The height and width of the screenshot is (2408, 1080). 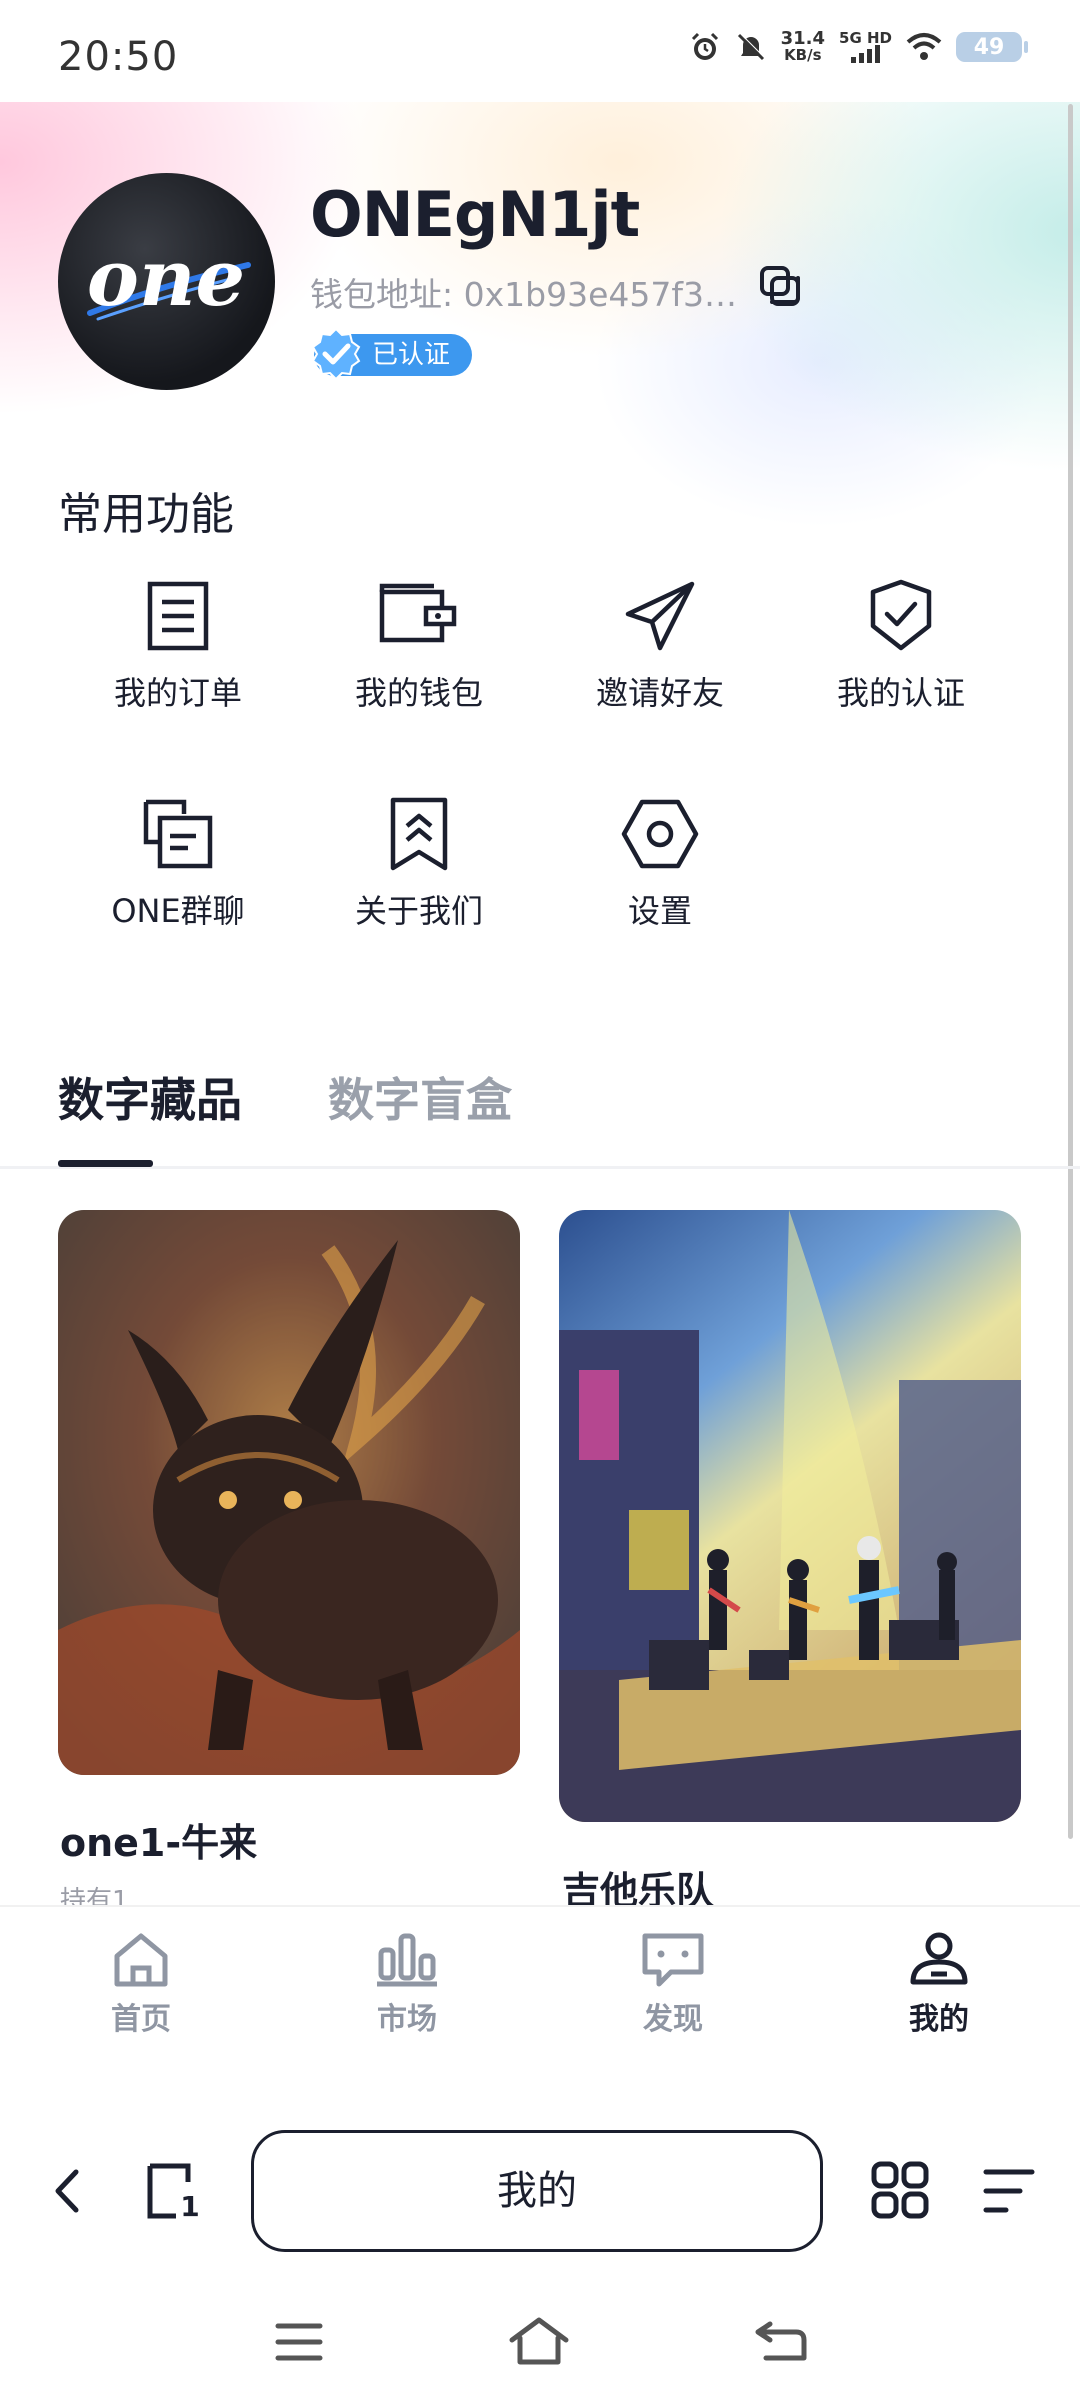 I want to click on avatar-text: one, so click(x=166, y=278).